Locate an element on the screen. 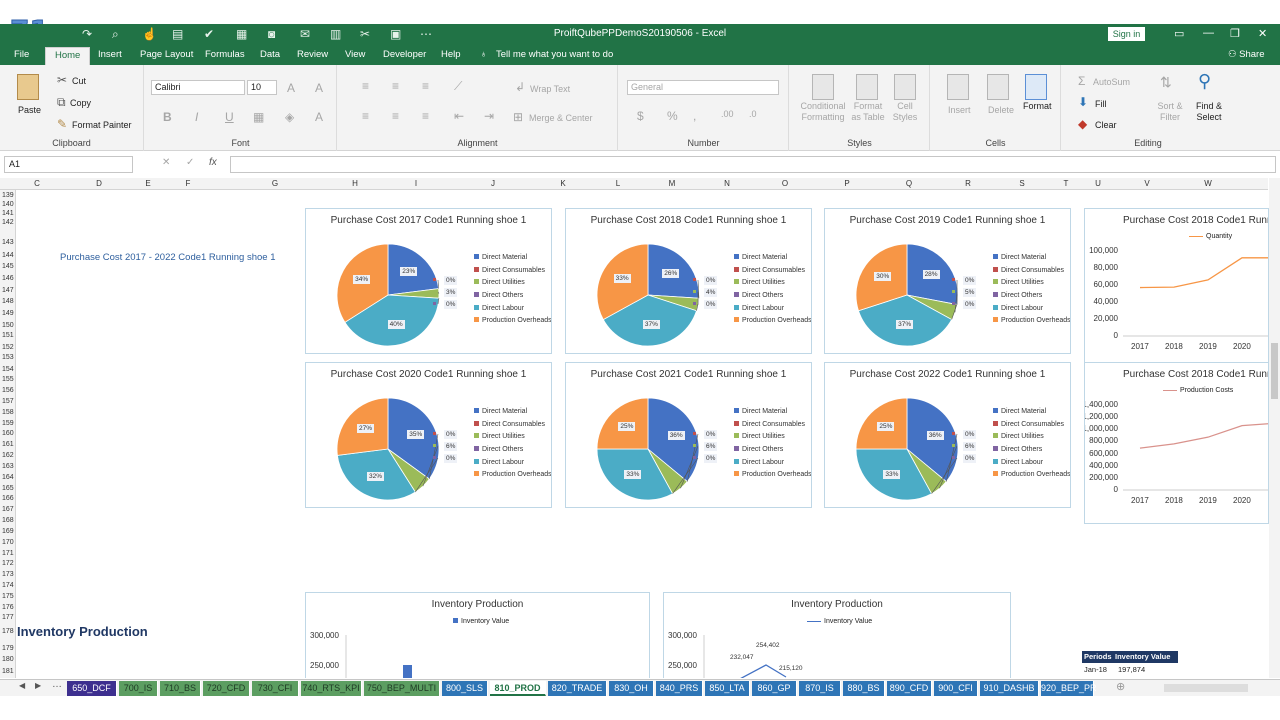 The height and width of the screenshot is (720, 1280). row-header: 166 is located at coordinates (8, 498).